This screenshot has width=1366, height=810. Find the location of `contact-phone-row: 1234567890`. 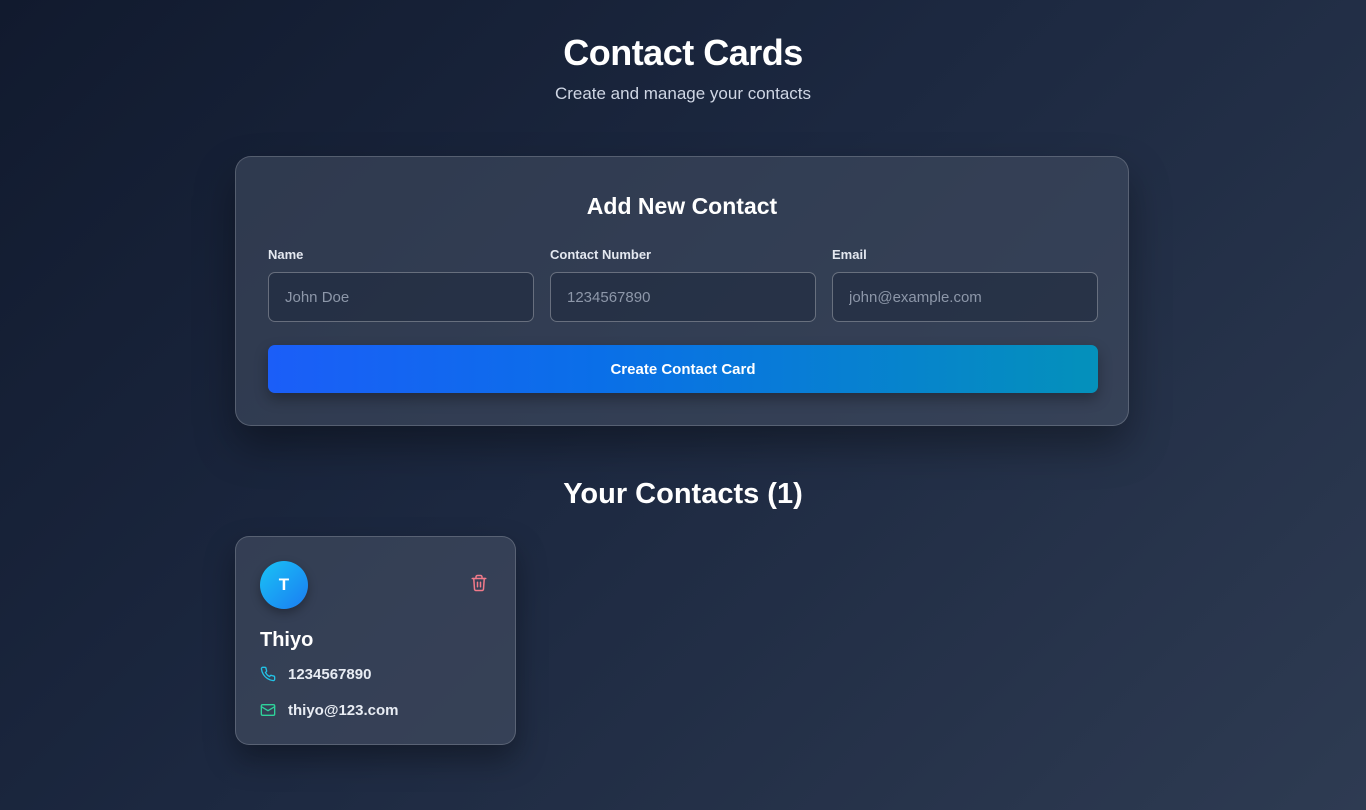

contact-phone-row: 1234567890 is located at coordinates (315, 674).